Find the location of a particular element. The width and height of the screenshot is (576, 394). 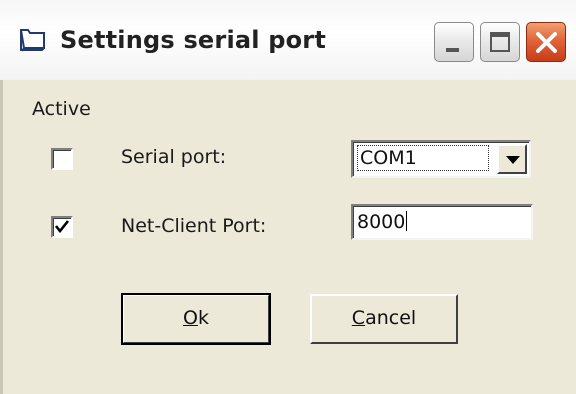

netclient-port-input: 8000 is located at coordinates (442, 222).